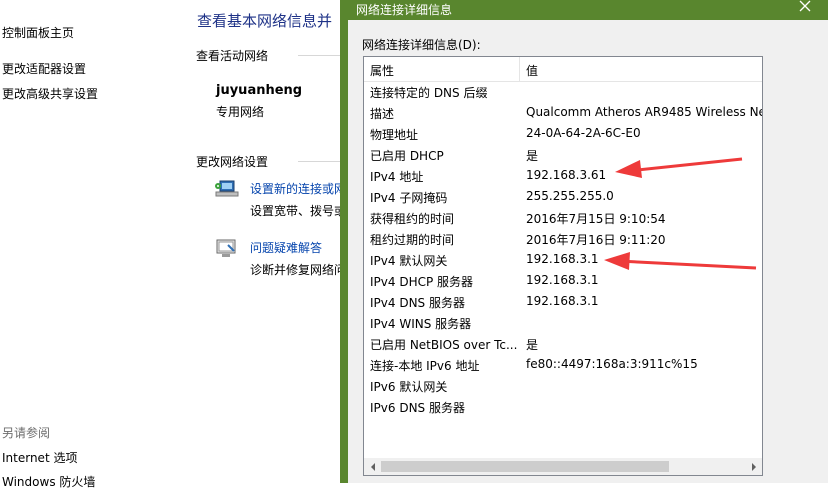  What do you see at coordinates (227, 188) in the screenshot?
I see `network-setup-icon` at bounding box center [227, 188].